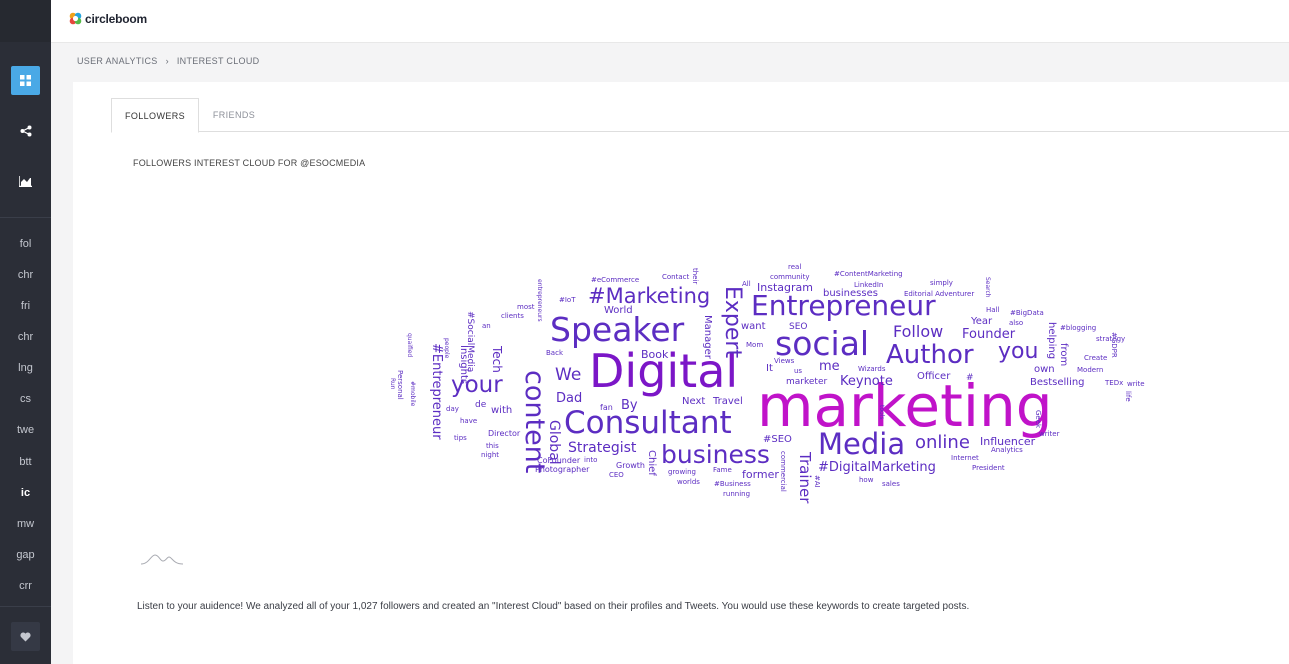 This screenshot has width=1289, height=664. What do you see at coordinates (25, 181) in the screenshot?
I see `chart-icon` at bounding box center [25, 181].